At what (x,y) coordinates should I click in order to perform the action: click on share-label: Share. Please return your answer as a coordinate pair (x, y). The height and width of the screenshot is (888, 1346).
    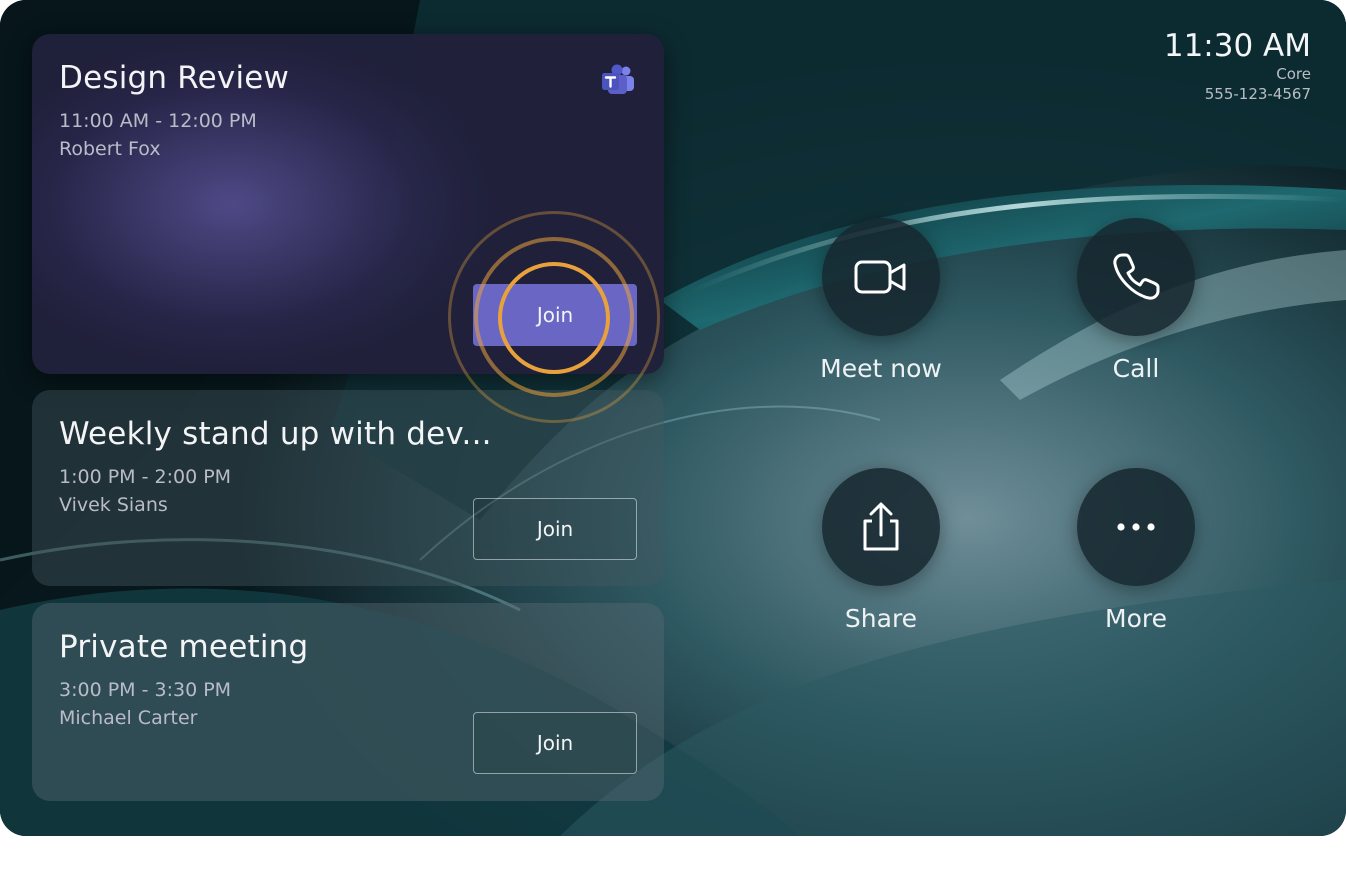
    Looking at the image, I should click on (881, 618).